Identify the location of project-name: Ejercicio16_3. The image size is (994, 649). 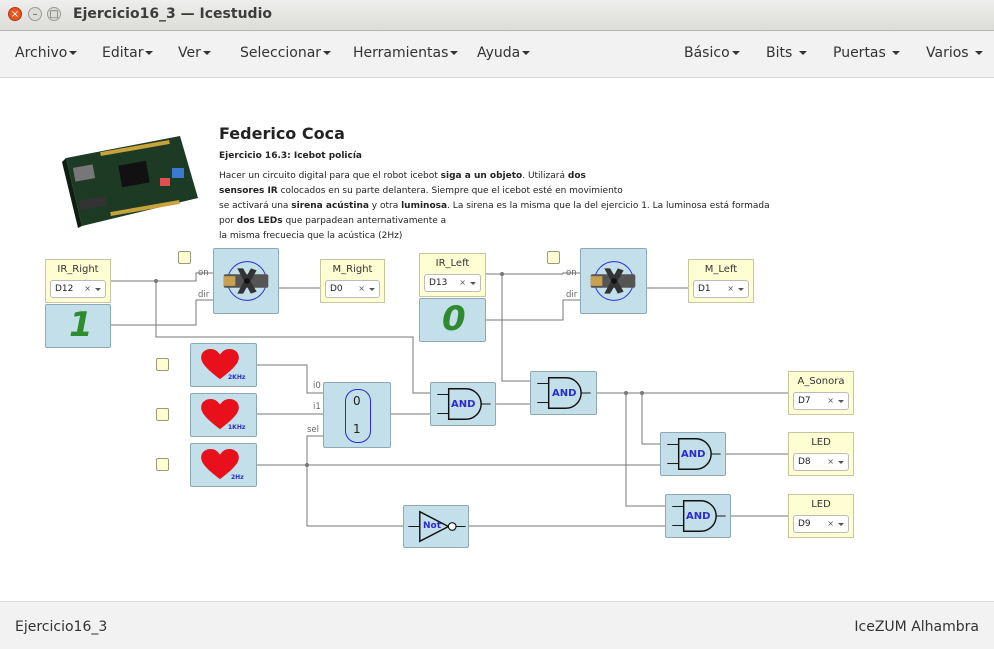
(61, 627).